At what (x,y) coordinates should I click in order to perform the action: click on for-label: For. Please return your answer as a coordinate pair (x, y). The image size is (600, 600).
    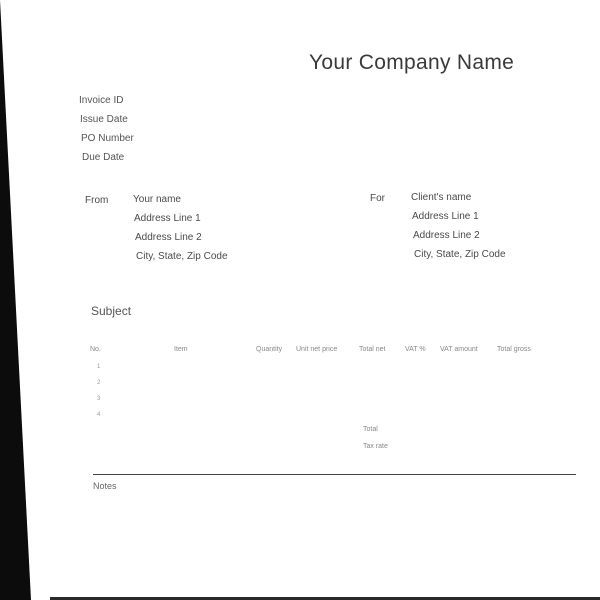
    Looking at the image, I should click on (377, 198).